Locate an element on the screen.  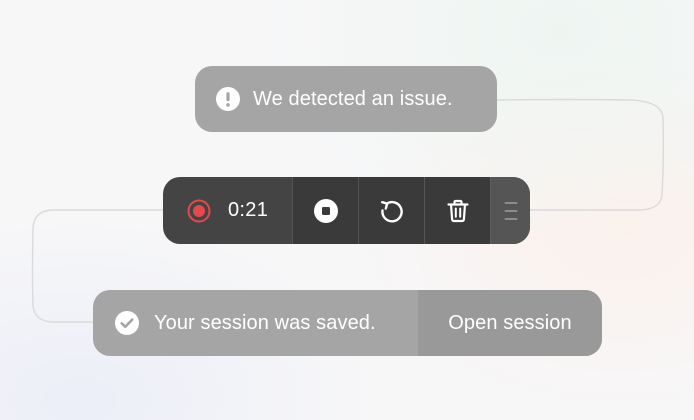
restart-button is located at coordinates (391, 210).